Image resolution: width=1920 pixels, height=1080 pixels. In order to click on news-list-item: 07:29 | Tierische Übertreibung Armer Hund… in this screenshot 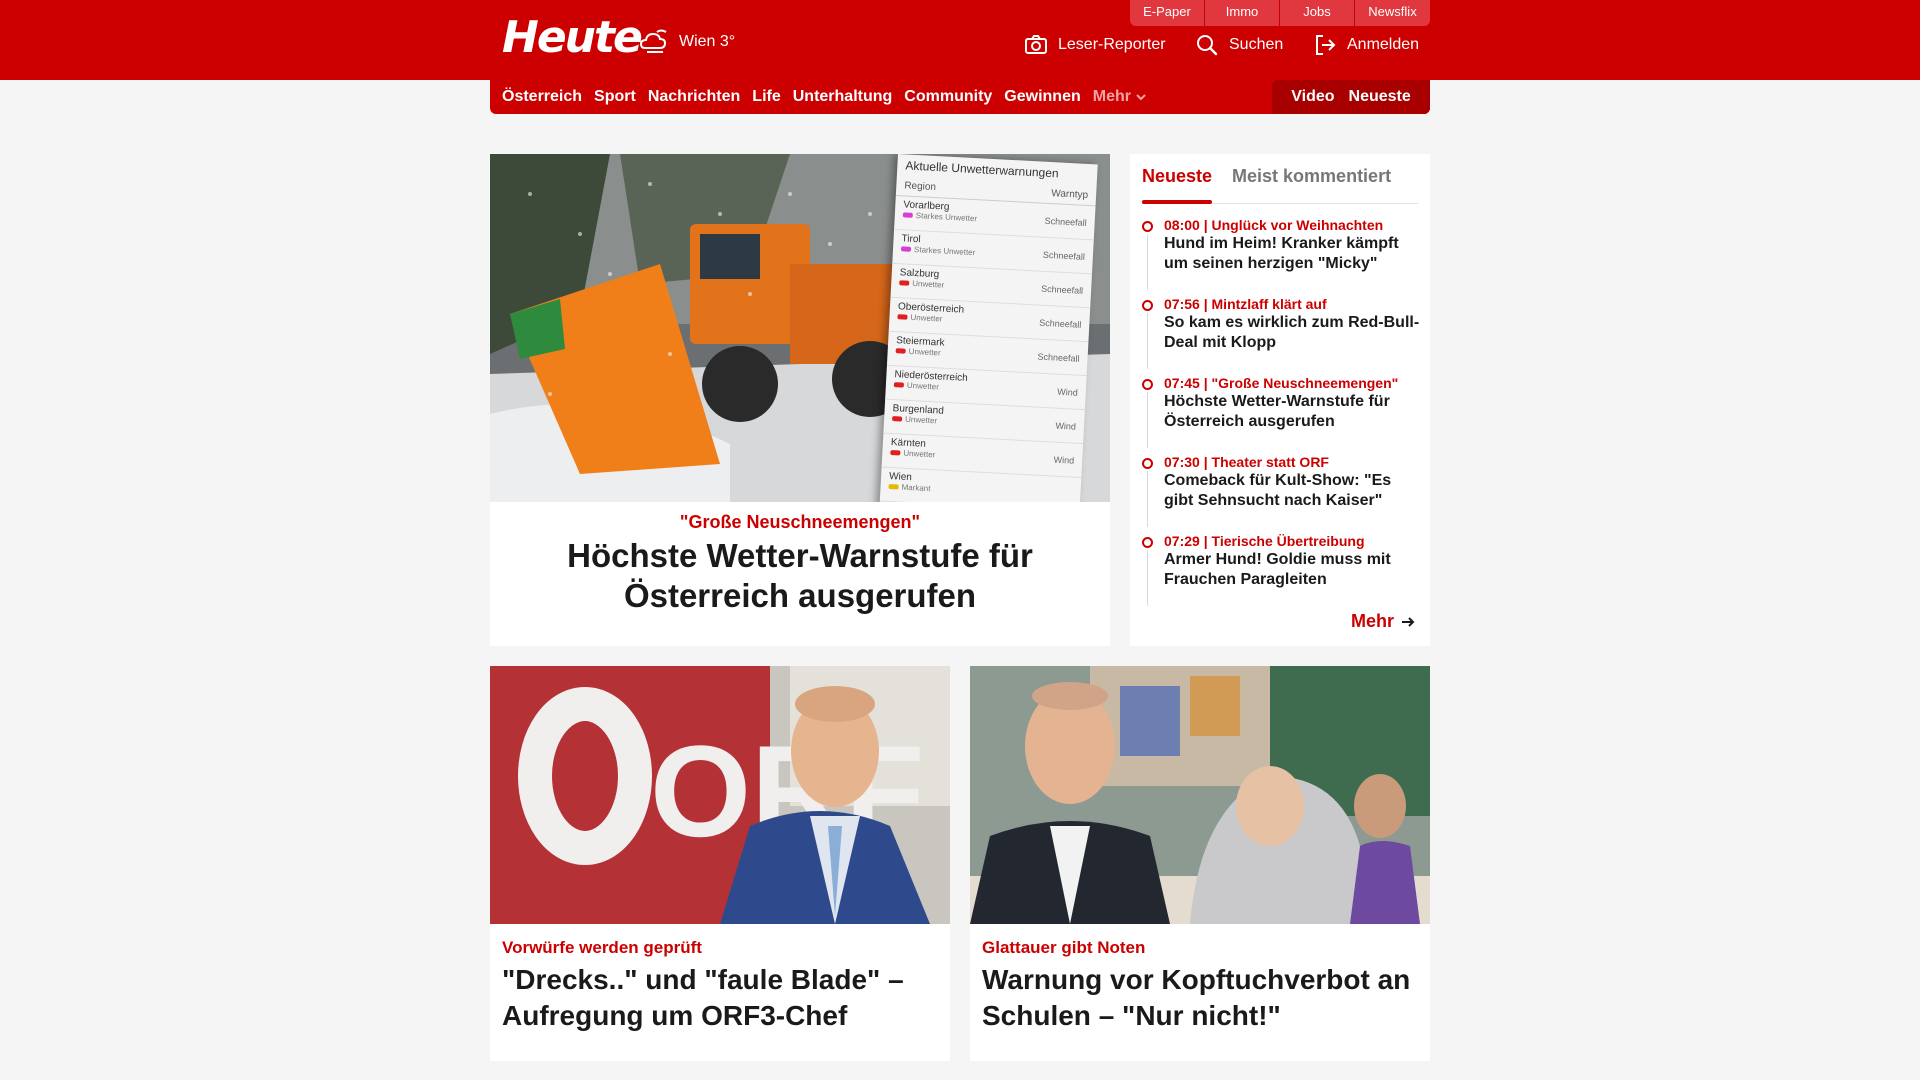, I will do `click(1282, 571)`.